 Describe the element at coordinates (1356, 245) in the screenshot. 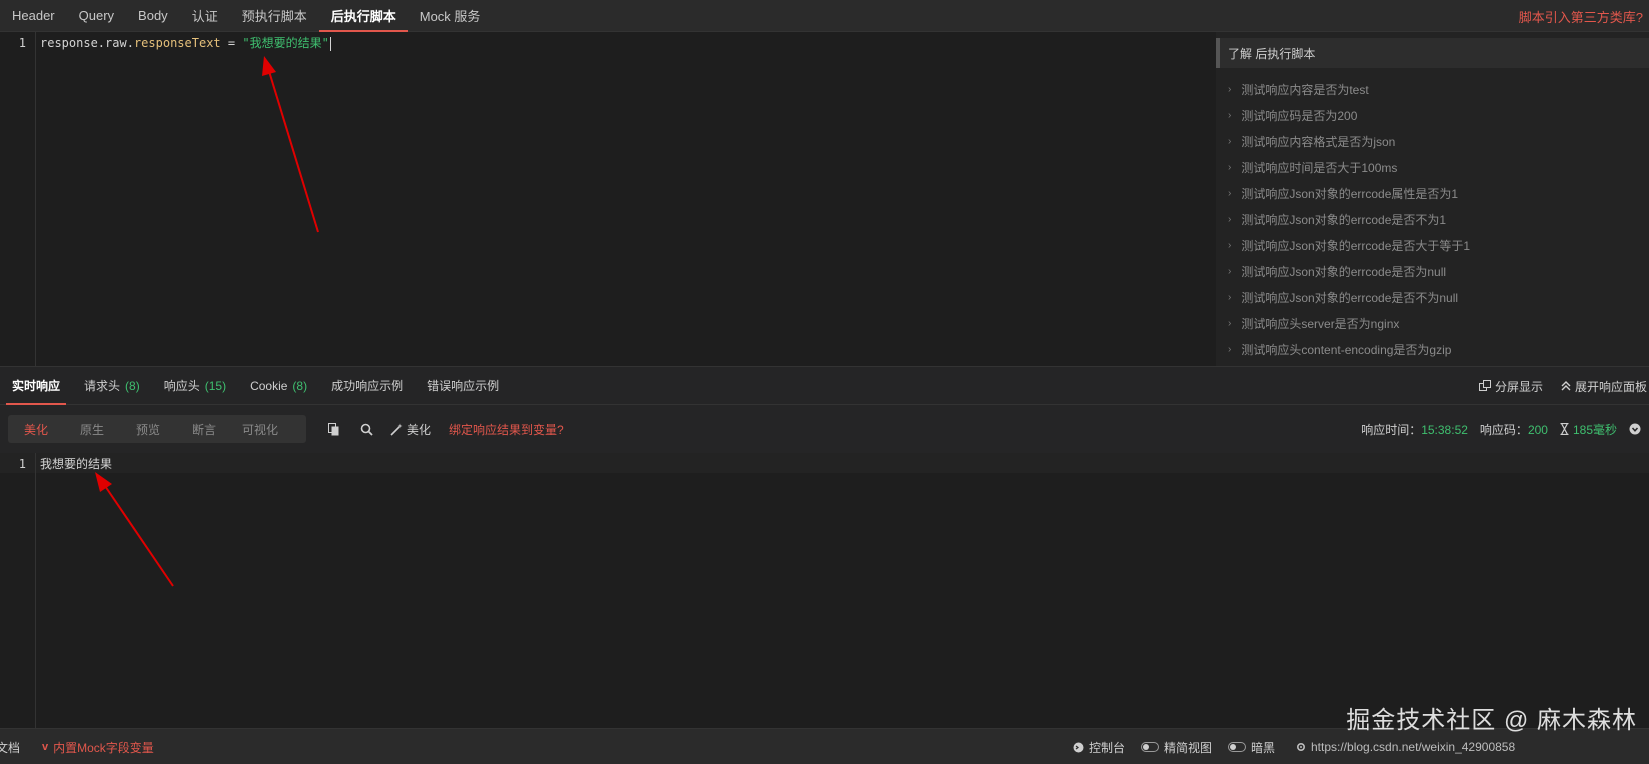

I see `snippet-label: 测试响应Json对象的errcode是否大于等于1` at that location.